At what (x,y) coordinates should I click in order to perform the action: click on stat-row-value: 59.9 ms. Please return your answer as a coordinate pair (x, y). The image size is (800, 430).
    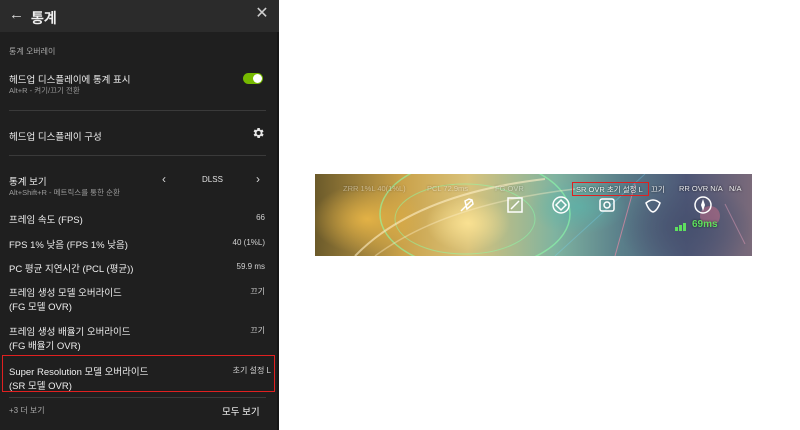
    Looking at the image, I should click on (250, 266).